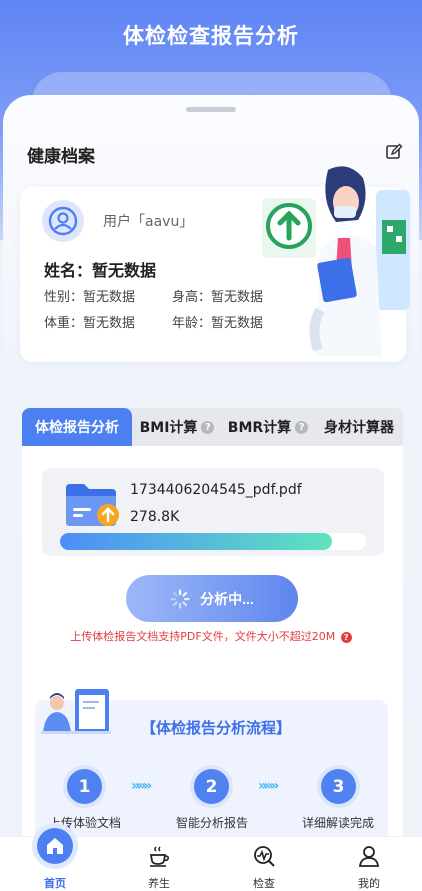 This screenshot has height=891, width=422. What do you see at coordinates (148, 222) in the screenshot?
I see `username: 用户「aavu」` at bounding box center [148, 222].